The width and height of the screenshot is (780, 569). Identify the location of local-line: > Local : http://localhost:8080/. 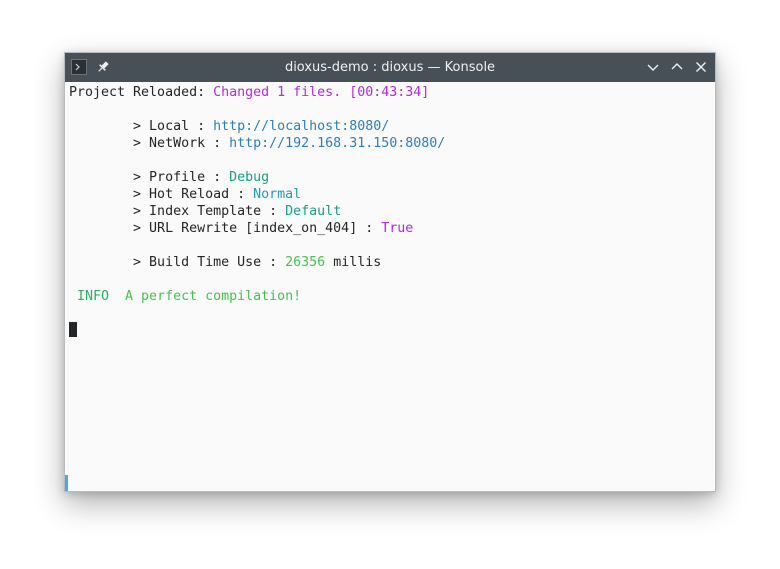
(389, 126).